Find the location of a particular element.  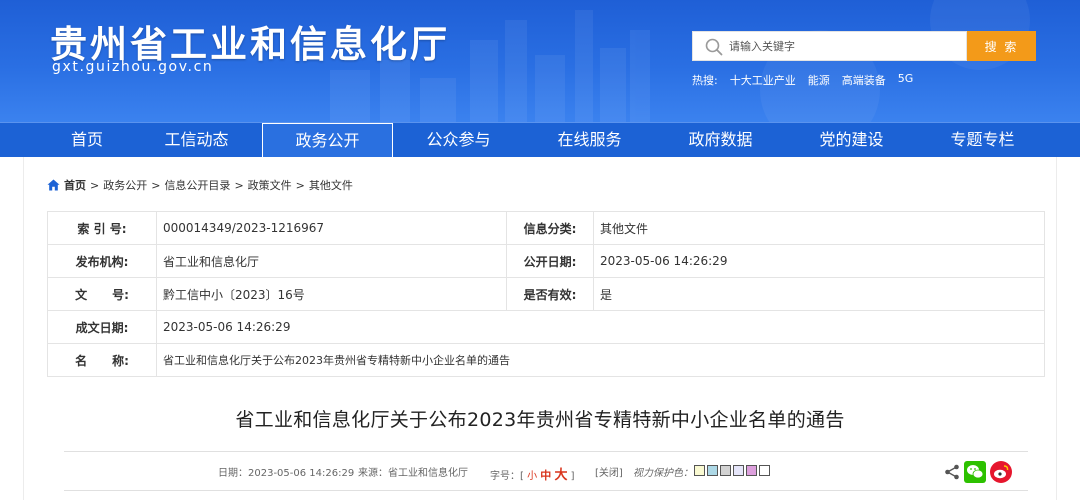

hot-words-label: 热搜: is located at coordinates (705, 80).